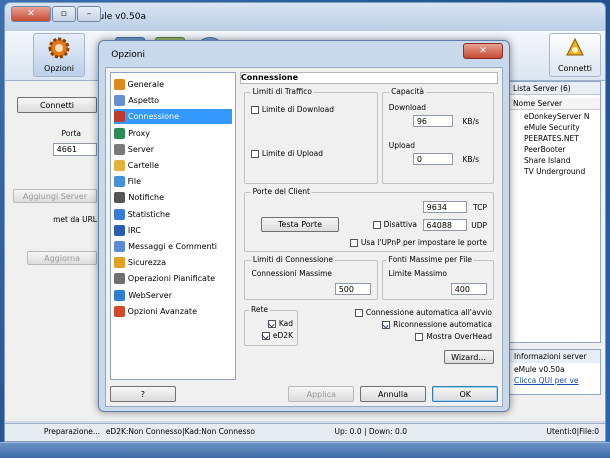 The height and width of the screenshot is (458, 610). What do you see at coordinates (394, 224) in the screenshot?
I see `disable-udp-option: Disattiva` at bounding box center [394, 224].